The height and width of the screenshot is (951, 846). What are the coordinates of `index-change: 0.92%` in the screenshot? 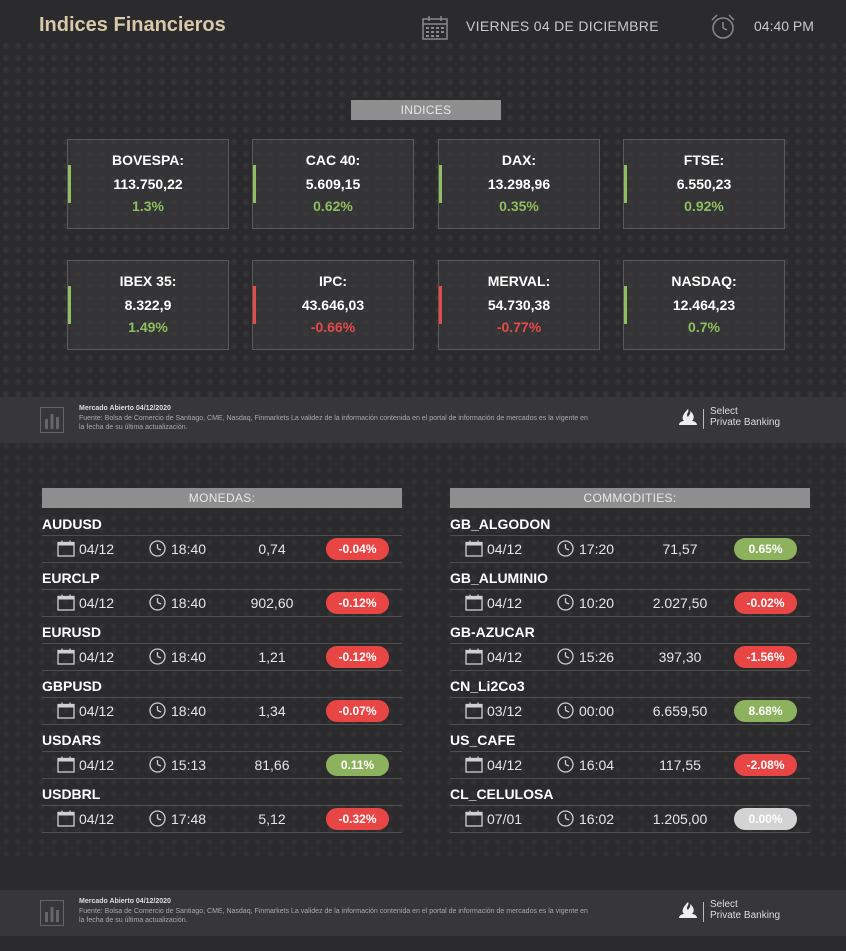 It's located at (704, 206).